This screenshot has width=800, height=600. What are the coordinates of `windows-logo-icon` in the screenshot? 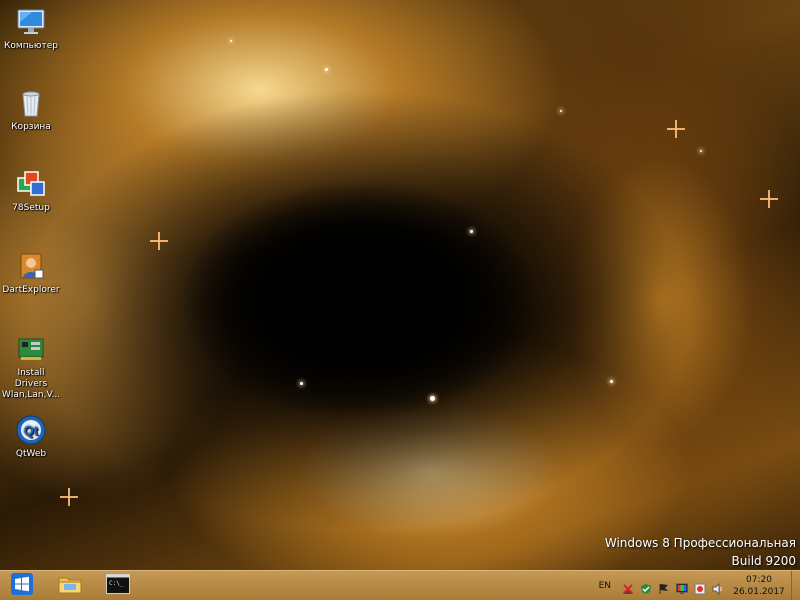 It's located at (22, 585).